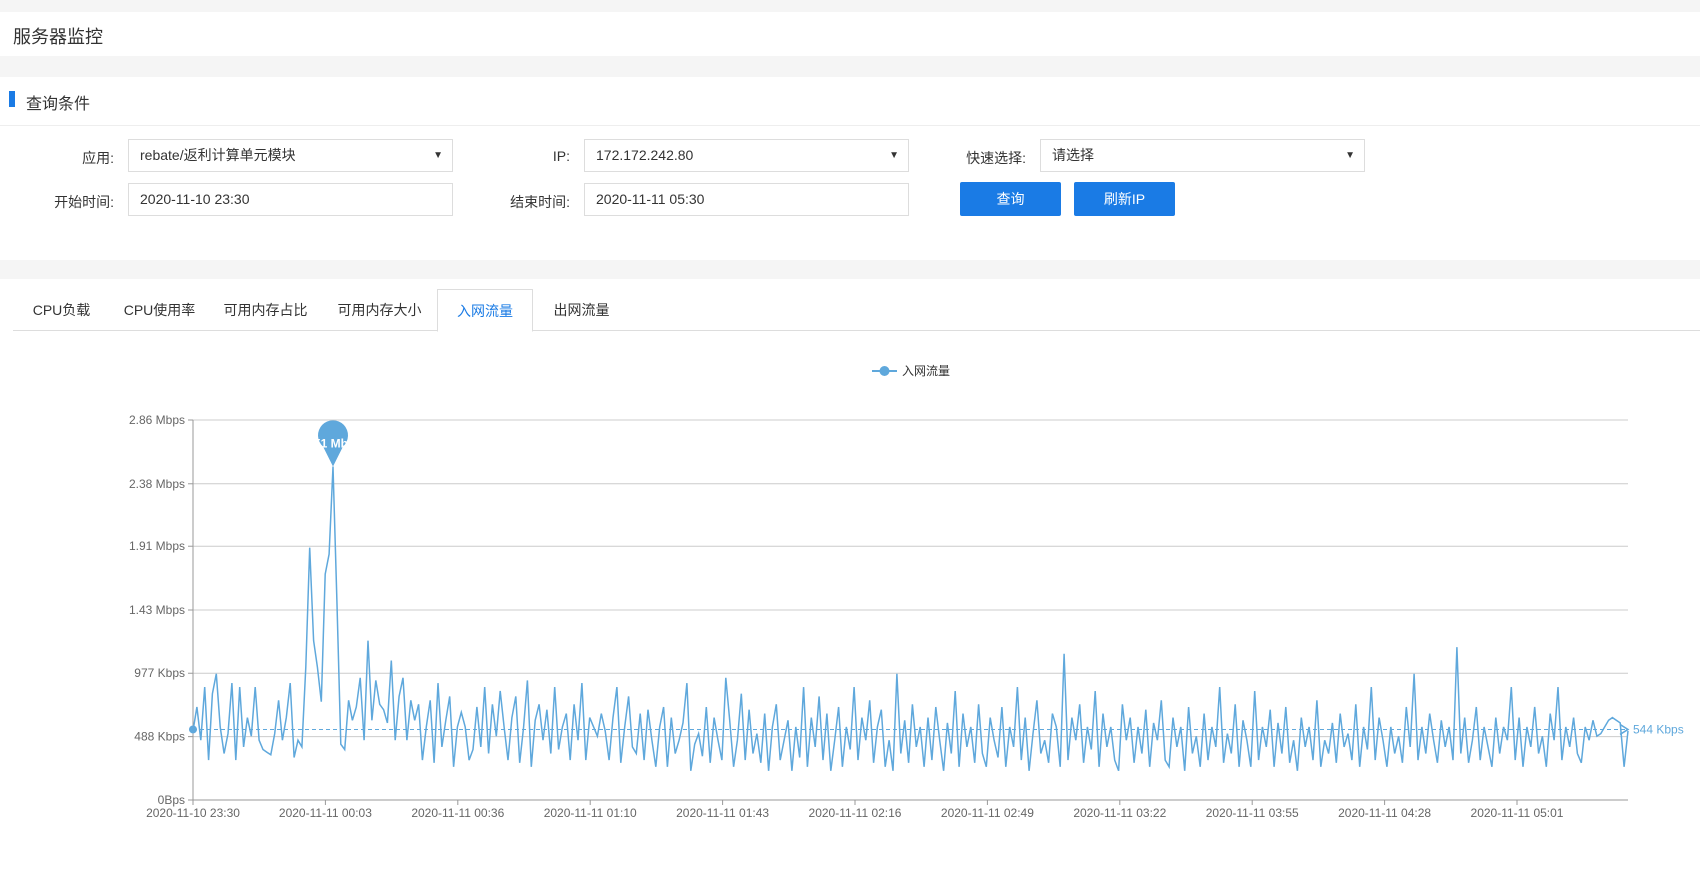 The width and height of the screenshot is (1700, 876). What do you see at coordinates (650, 199) in the screenshot?
I see `end-time-value: 2020-11-11 05:30` at bounding box center [650, 199].